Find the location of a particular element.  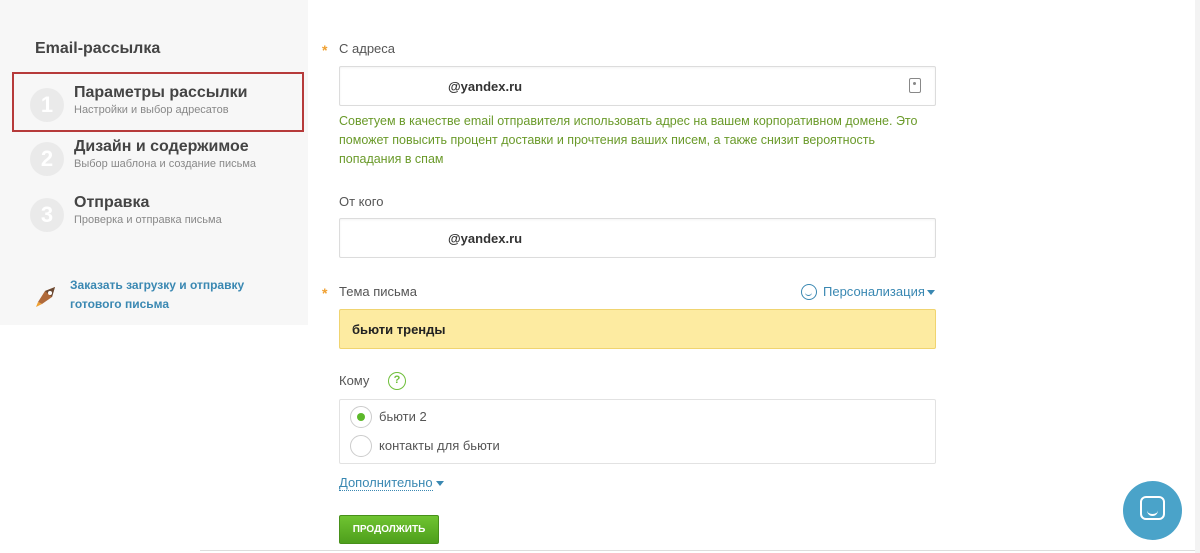

step-number-icon: 3 is located at coordinates (47, 215).